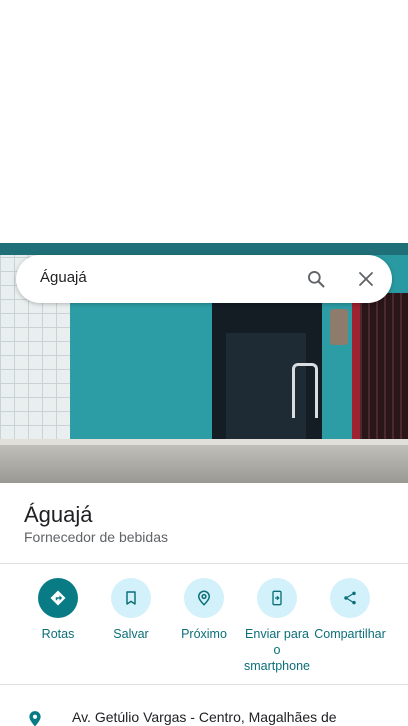 This screenshot has height=726, width=408. Describe the element at coordinates (96, 537) in the screenshot. I see `place-category: Fornecedor de bebidas` at that location.